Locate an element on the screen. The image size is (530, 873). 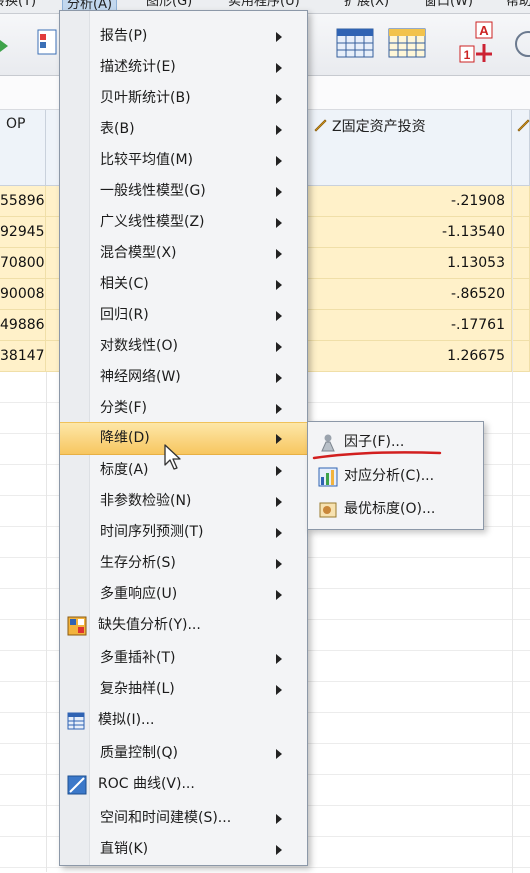
menu-item-tables: 表(B) is located at coordinates (184, 129).